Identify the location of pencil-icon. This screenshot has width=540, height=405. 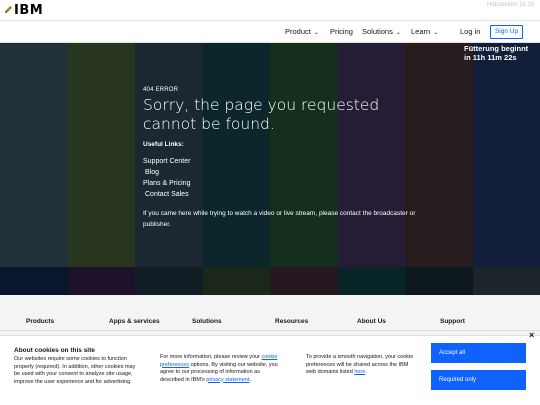
(8, 9).